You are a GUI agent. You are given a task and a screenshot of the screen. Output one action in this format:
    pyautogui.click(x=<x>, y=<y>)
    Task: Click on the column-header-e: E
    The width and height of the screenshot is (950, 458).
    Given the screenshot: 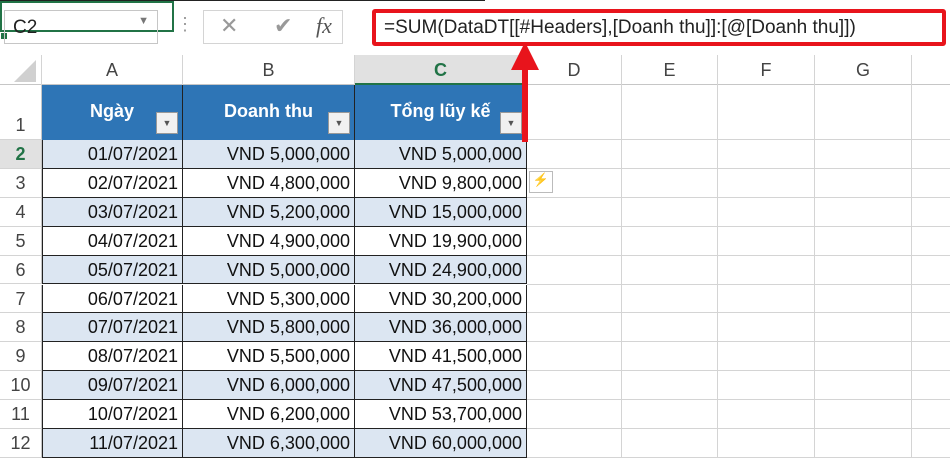 What is the action you would take?
    pyautogui.click(x=670, y=70)
    